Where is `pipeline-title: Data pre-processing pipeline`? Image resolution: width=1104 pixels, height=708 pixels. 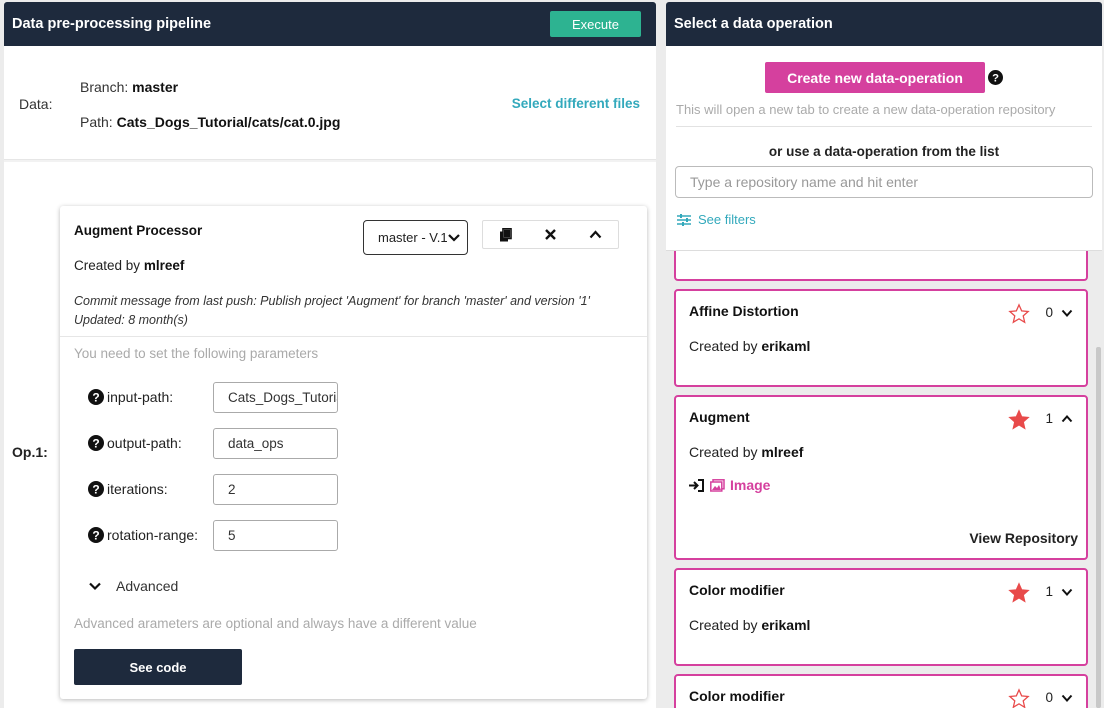
pipeline-title: Data pre-processing pipeline is located at coordinates (112, 24).